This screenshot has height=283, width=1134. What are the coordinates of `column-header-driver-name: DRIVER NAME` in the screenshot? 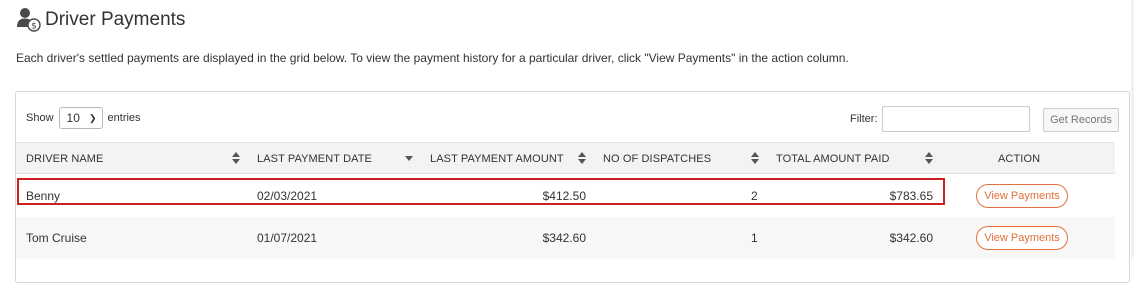 It's located at (65, 159).